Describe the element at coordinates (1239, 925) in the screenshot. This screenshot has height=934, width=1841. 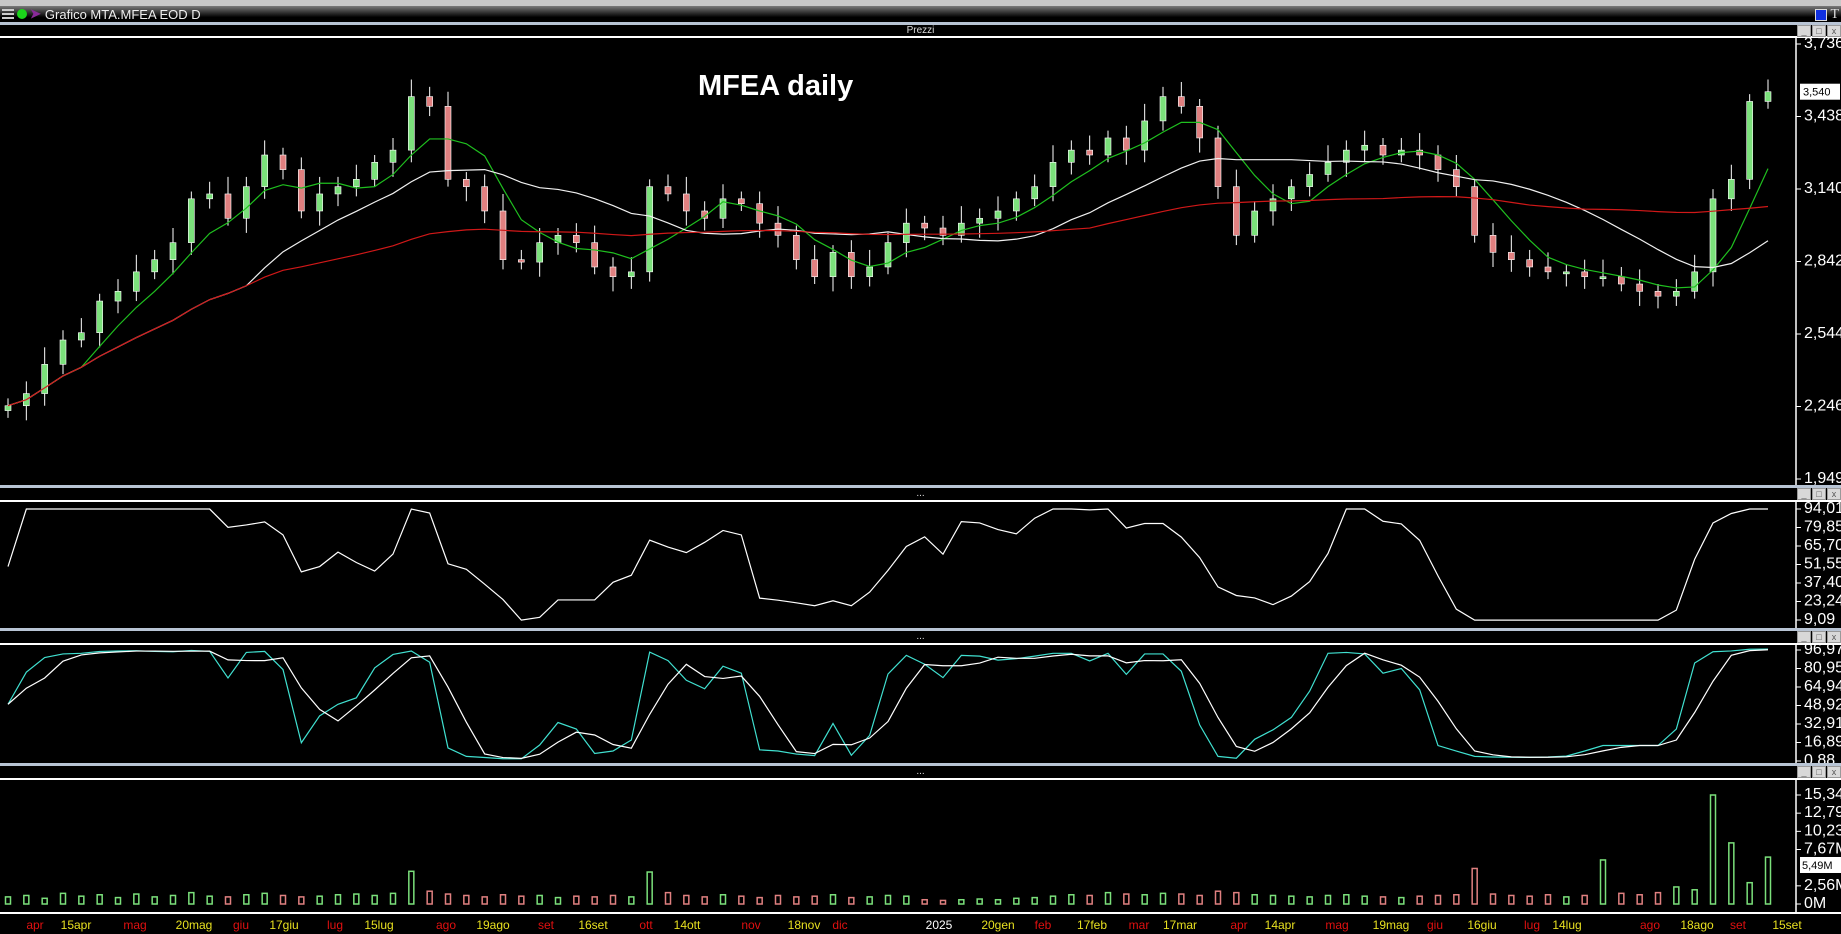
I see `x-tick-label: apr` at that location.